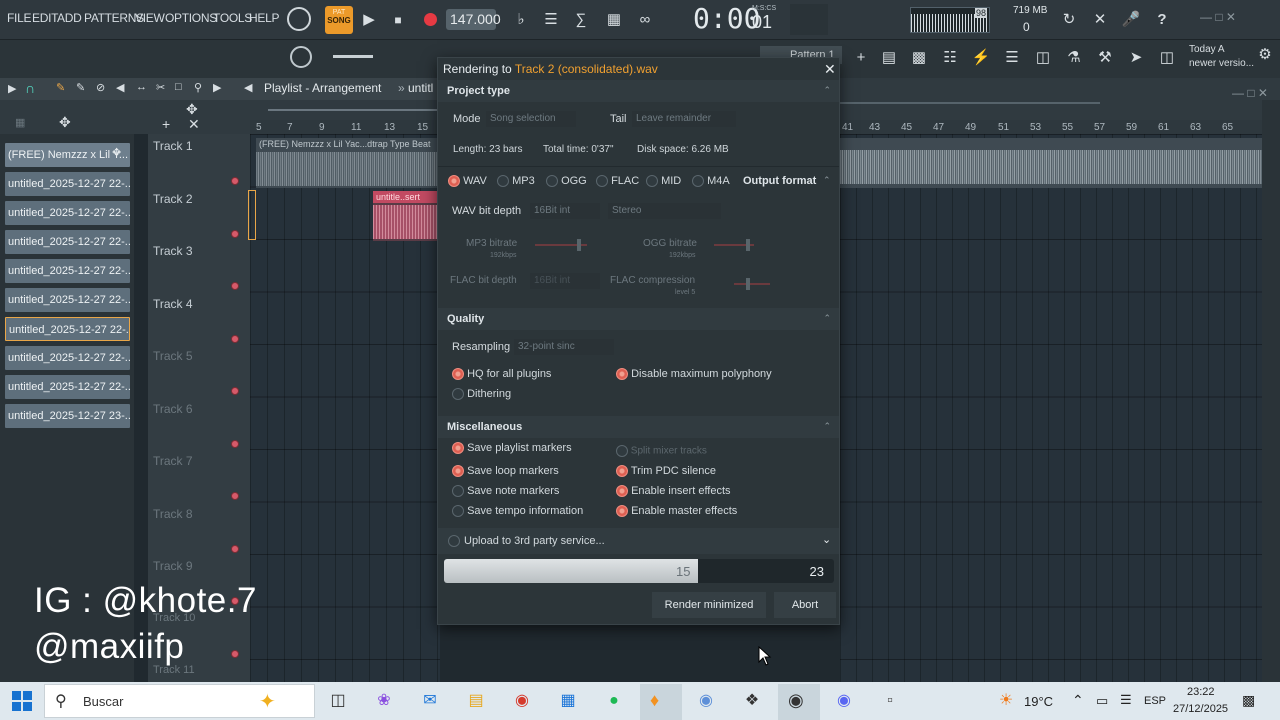 The width and height of the screenshot is (1280, 720). What do you see at coordinates (638, 319) in the screenshot?
I see `quality-header: Quality ⌃` at bounding box center [638, 319].